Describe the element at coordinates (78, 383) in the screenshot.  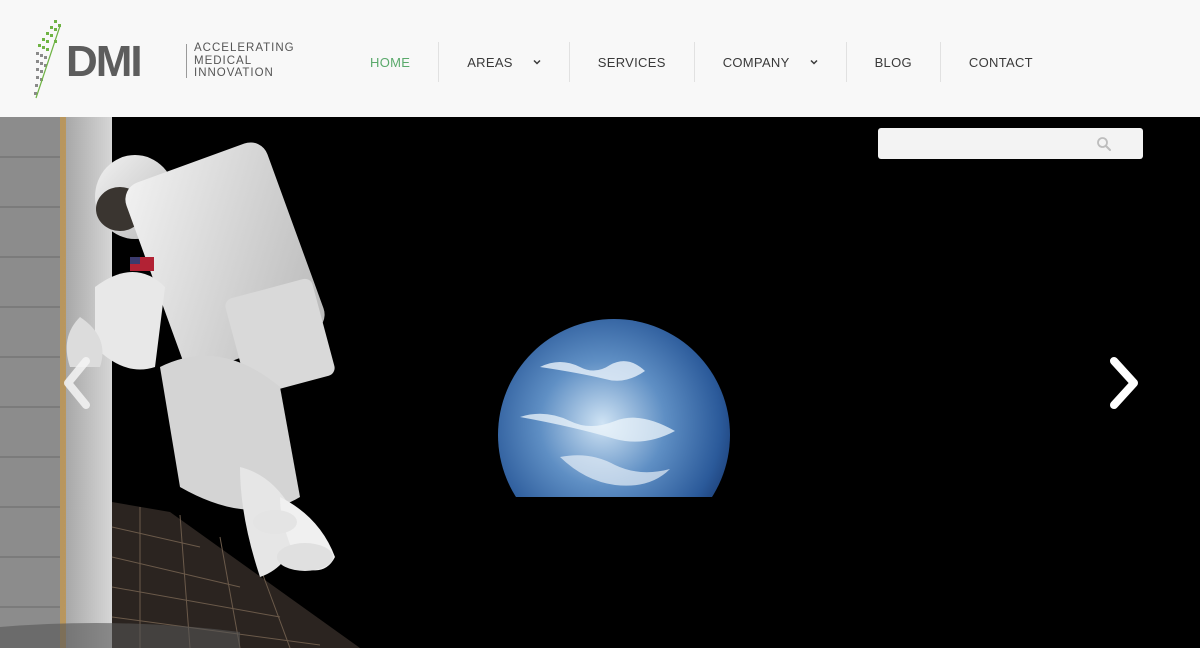
I see `chevron-left-icon` at that location.